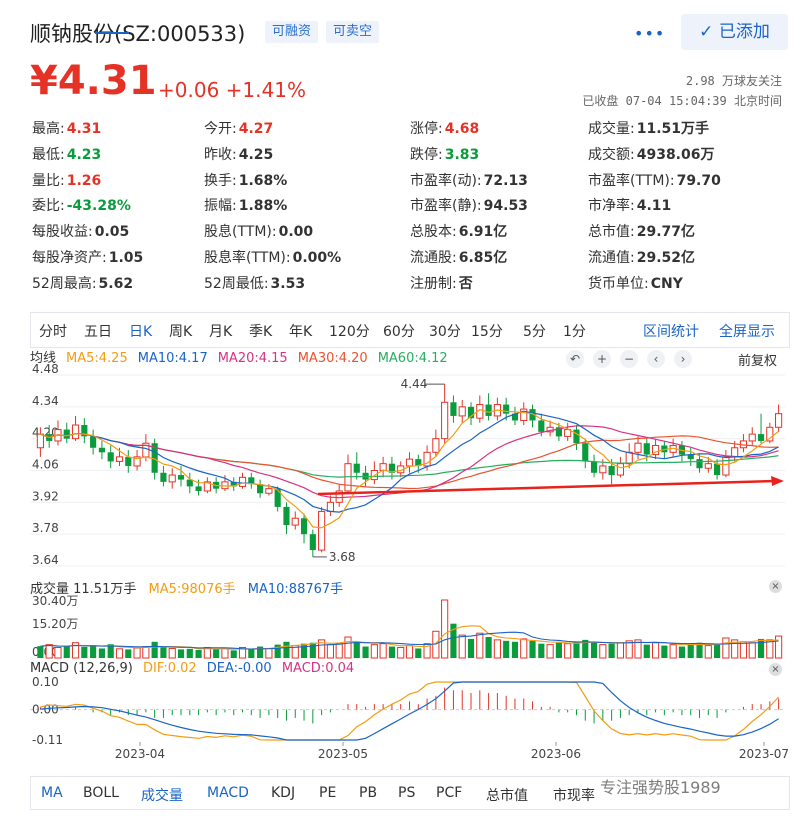 Image resolution: width=800 pixels, height=820 pixels. Describe the element at coordinates (45, 465) in the screenshot. I see `price-tick-label: 4.06` at that location.